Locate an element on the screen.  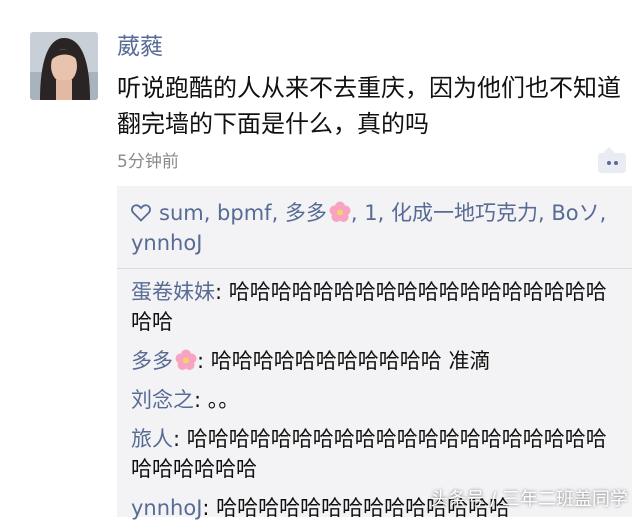
avatar is located at coordinates (64, 66).